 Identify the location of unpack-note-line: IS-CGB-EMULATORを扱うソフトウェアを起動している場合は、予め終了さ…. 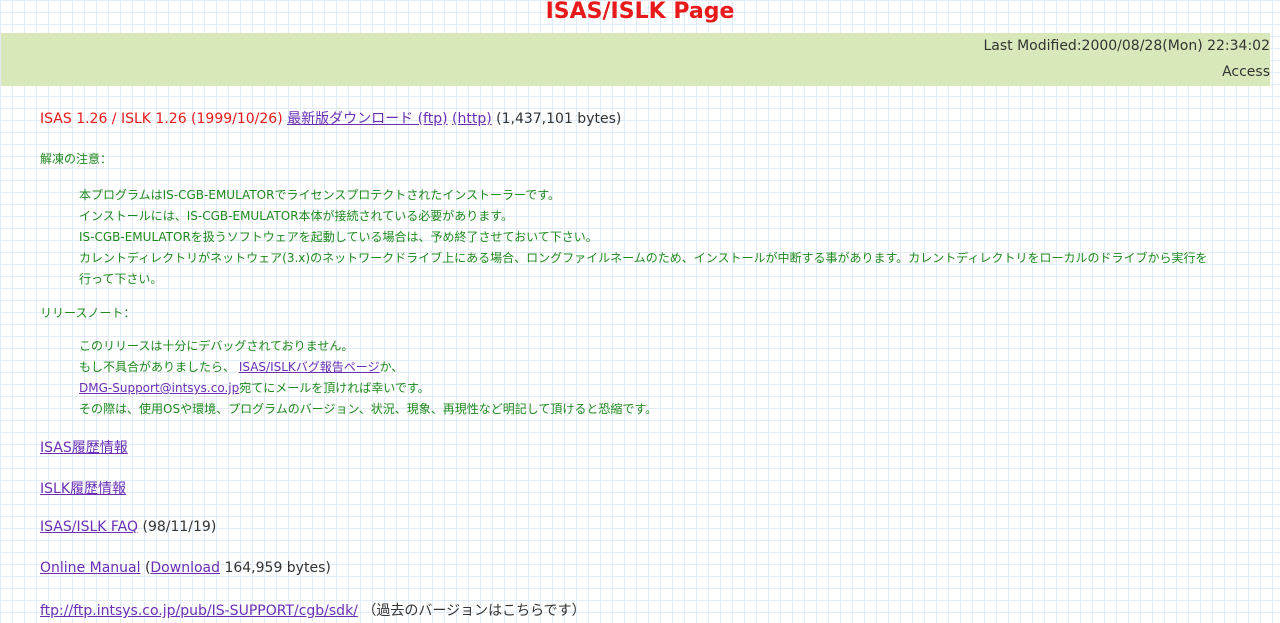
(338, 237).